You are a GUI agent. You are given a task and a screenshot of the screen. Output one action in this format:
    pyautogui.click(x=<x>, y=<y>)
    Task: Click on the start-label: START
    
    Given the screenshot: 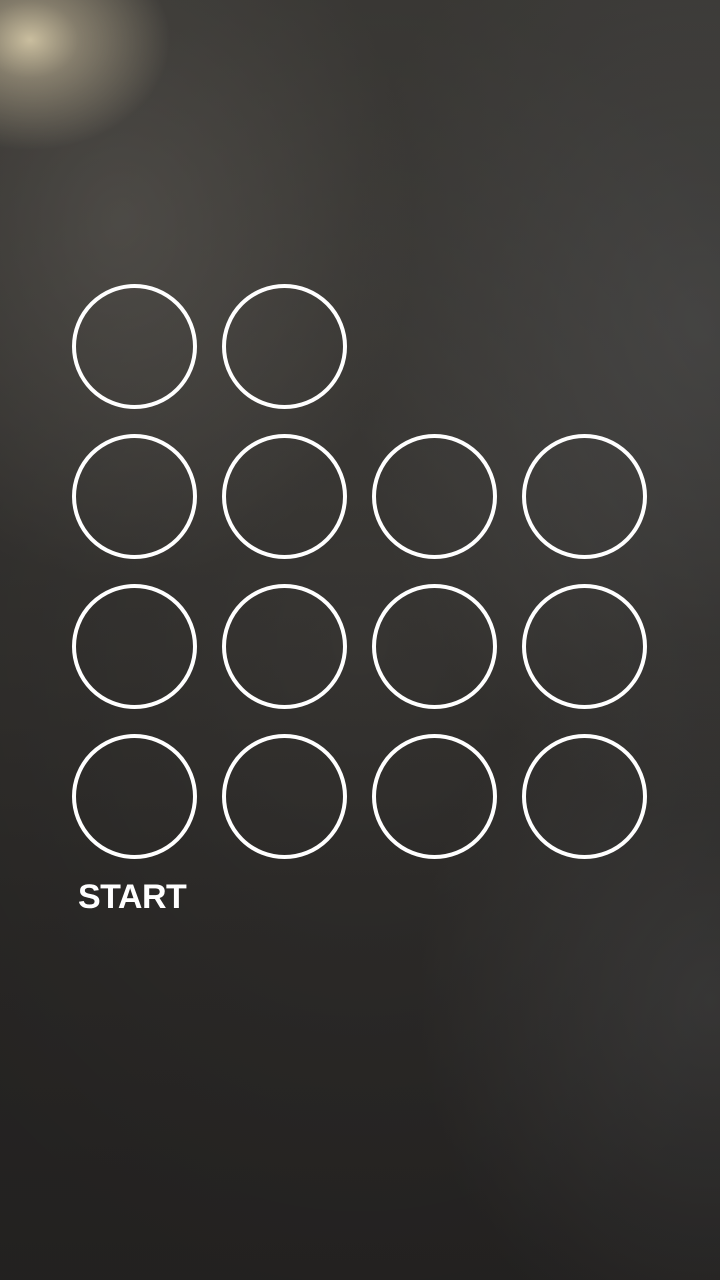 What is the action you would take?
    pyautogui.click(x=132, y=897)
    